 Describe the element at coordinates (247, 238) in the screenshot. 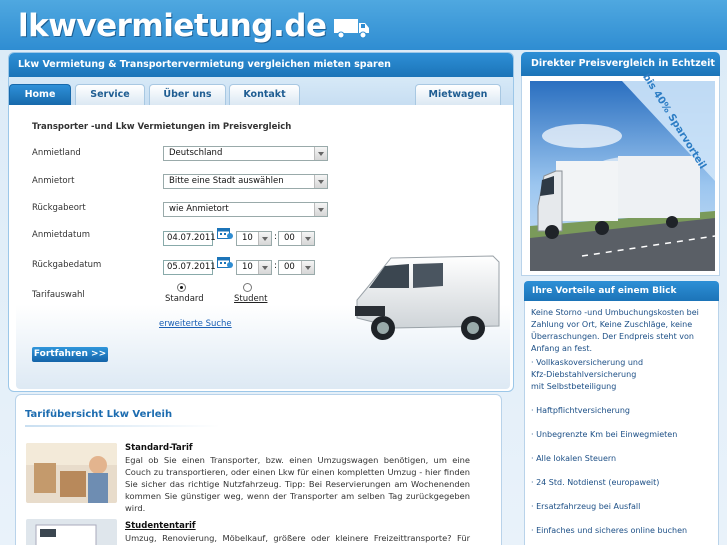

I see `anmiet-hour-value: 10` at that location.